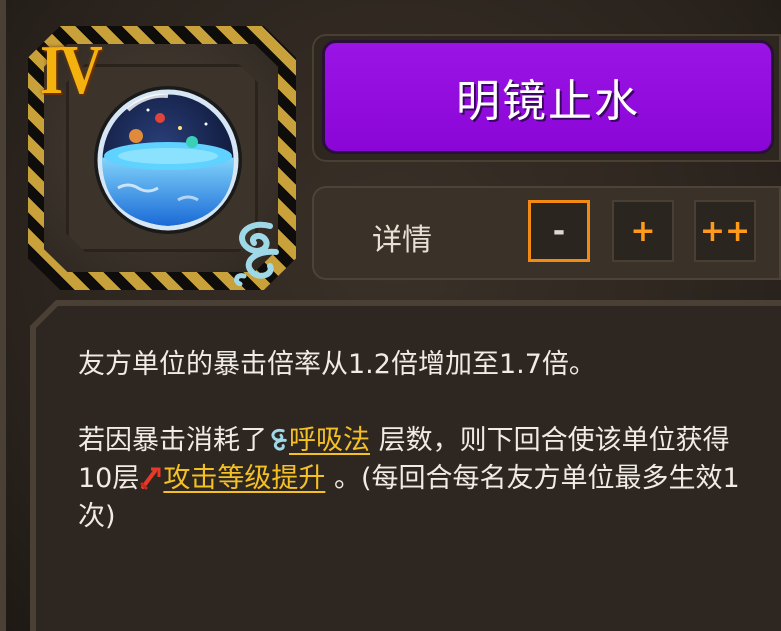 The image size is (781, 631). I want to click on plus-plus-button: ++, so click(725, 231).